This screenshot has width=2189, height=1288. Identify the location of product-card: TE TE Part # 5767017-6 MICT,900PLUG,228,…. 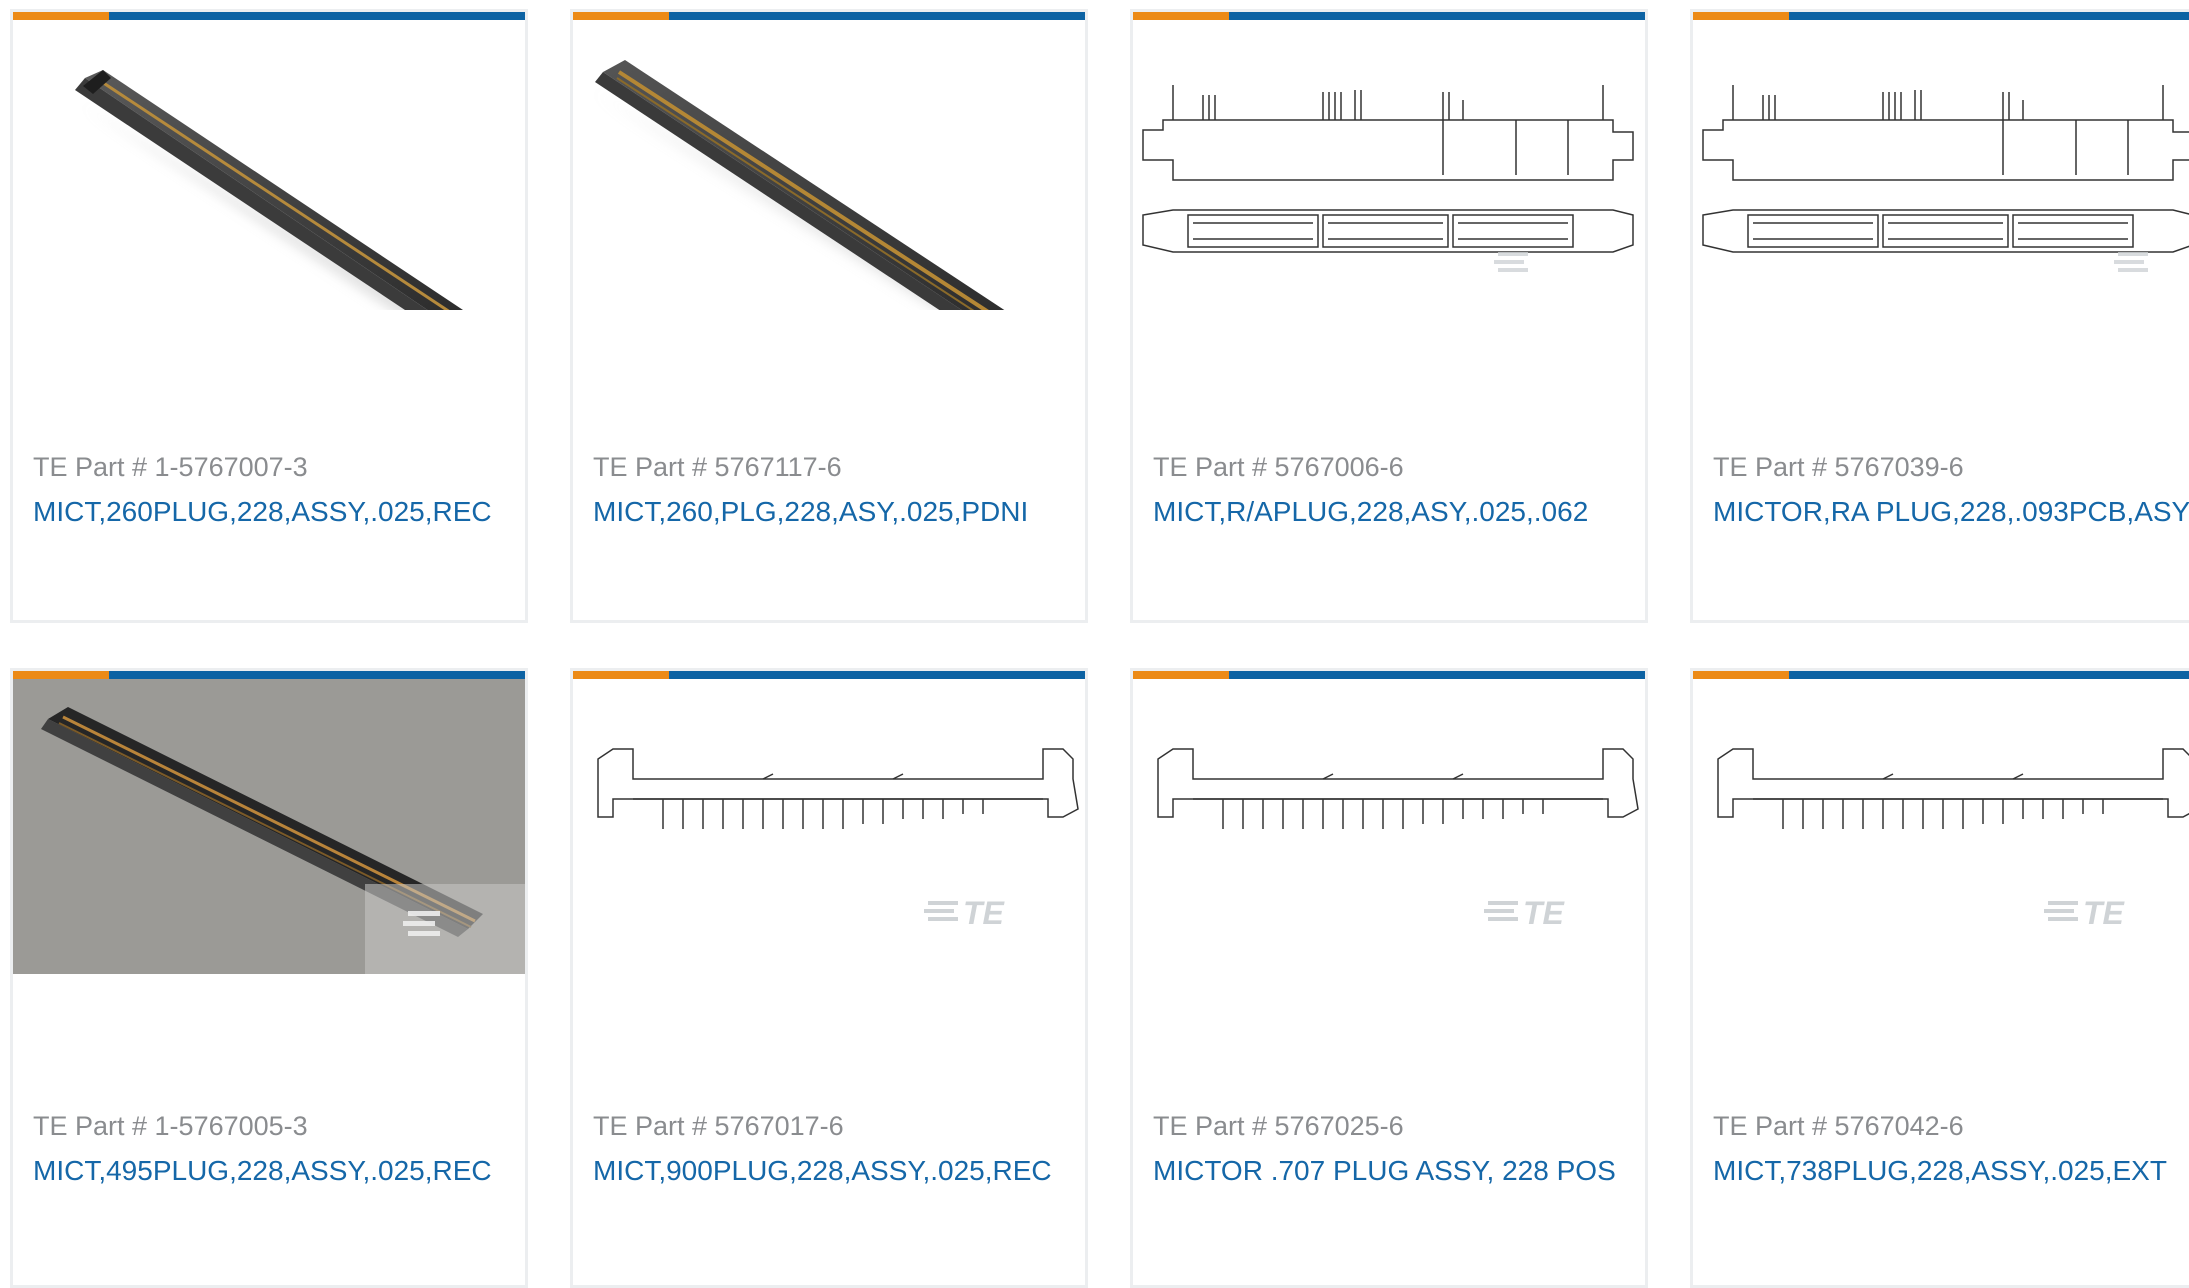
(829, 978).